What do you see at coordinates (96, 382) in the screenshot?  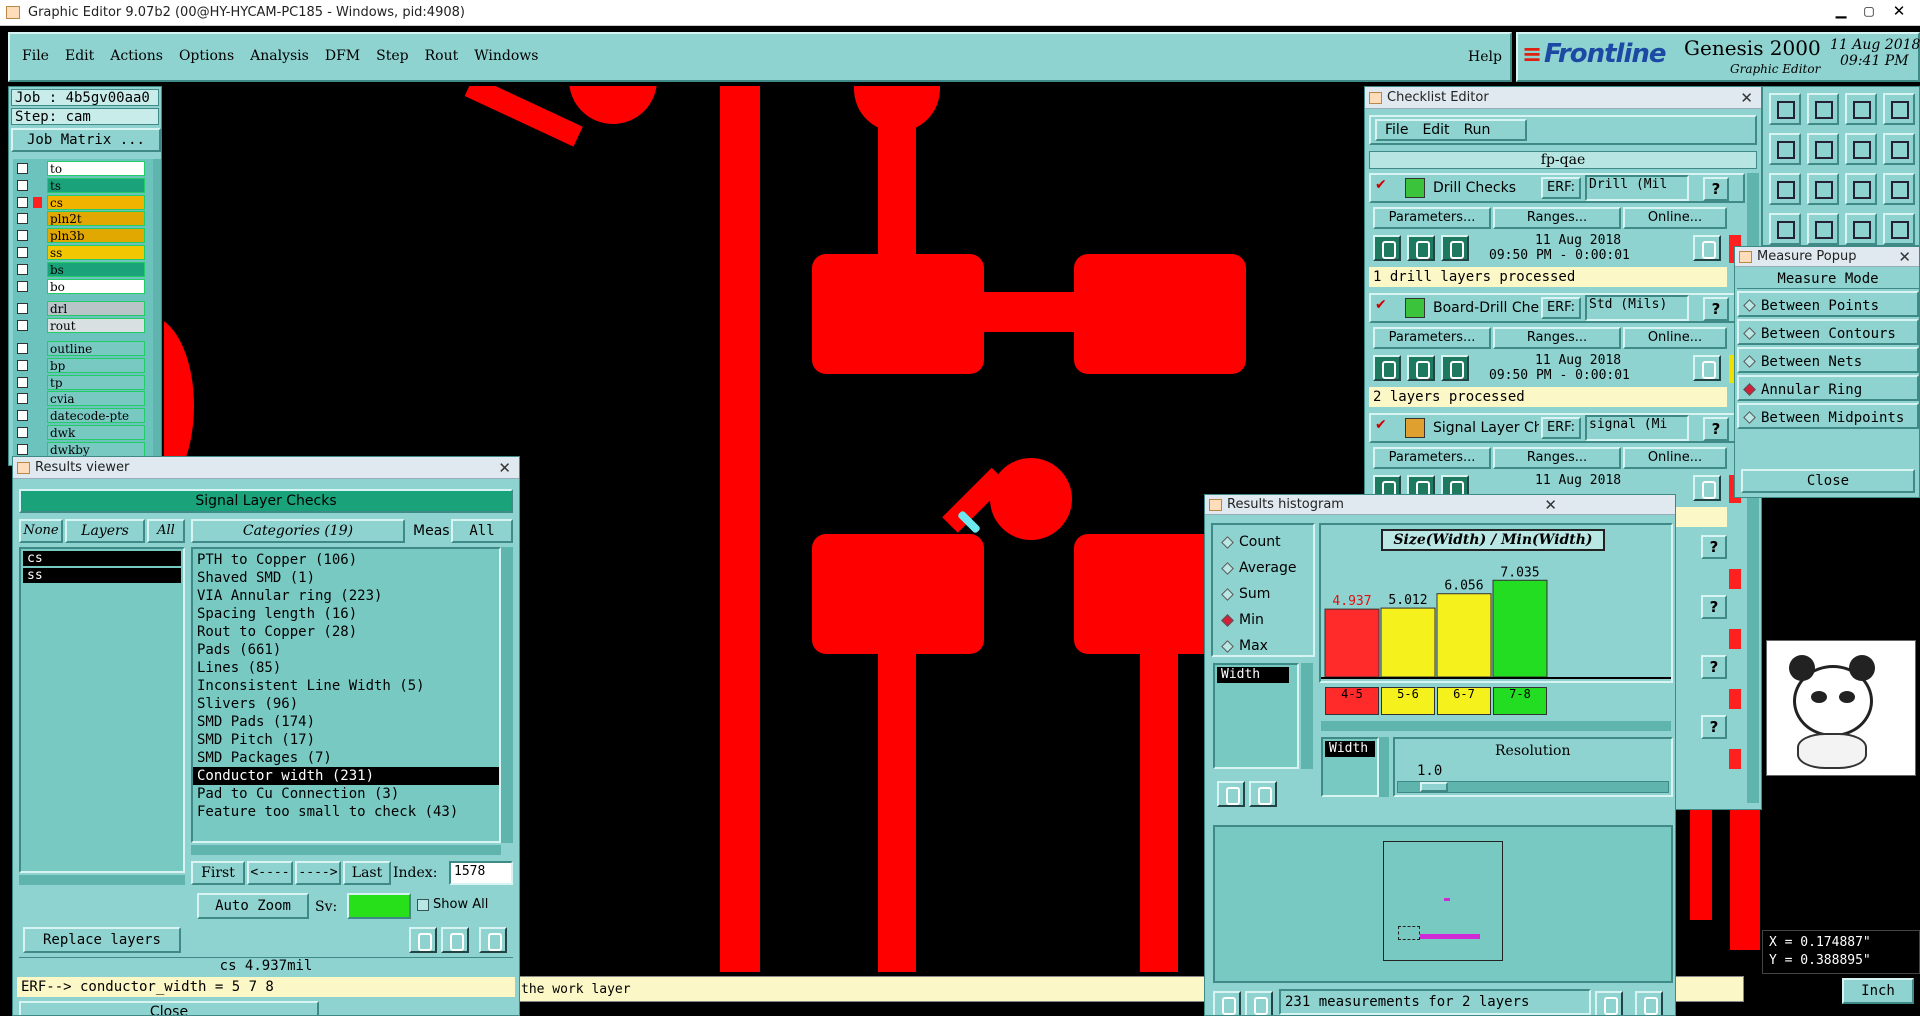 I see `layer-name: tp` at bounding box center [96, 382].